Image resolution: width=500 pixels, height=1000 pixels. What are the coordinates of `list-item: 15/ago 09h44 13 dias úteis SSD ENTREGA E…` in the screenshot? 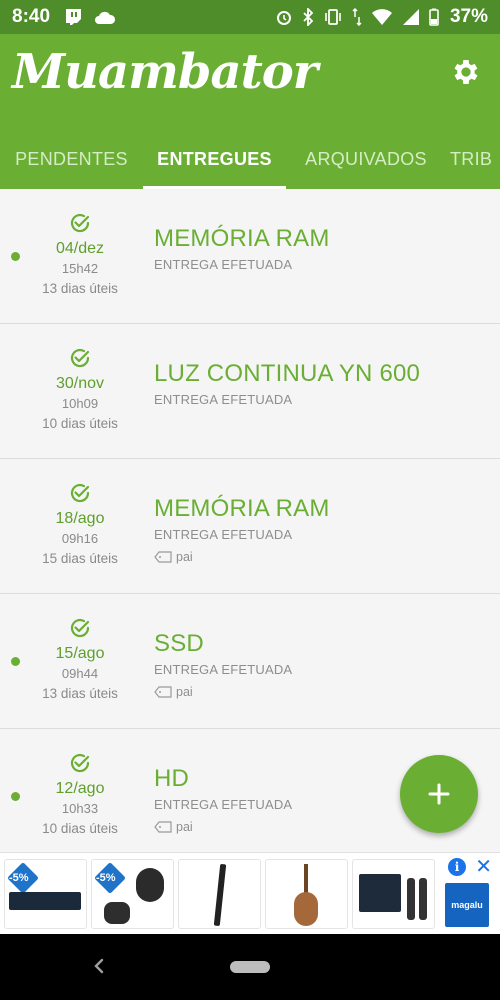 It's located at (250, 661).